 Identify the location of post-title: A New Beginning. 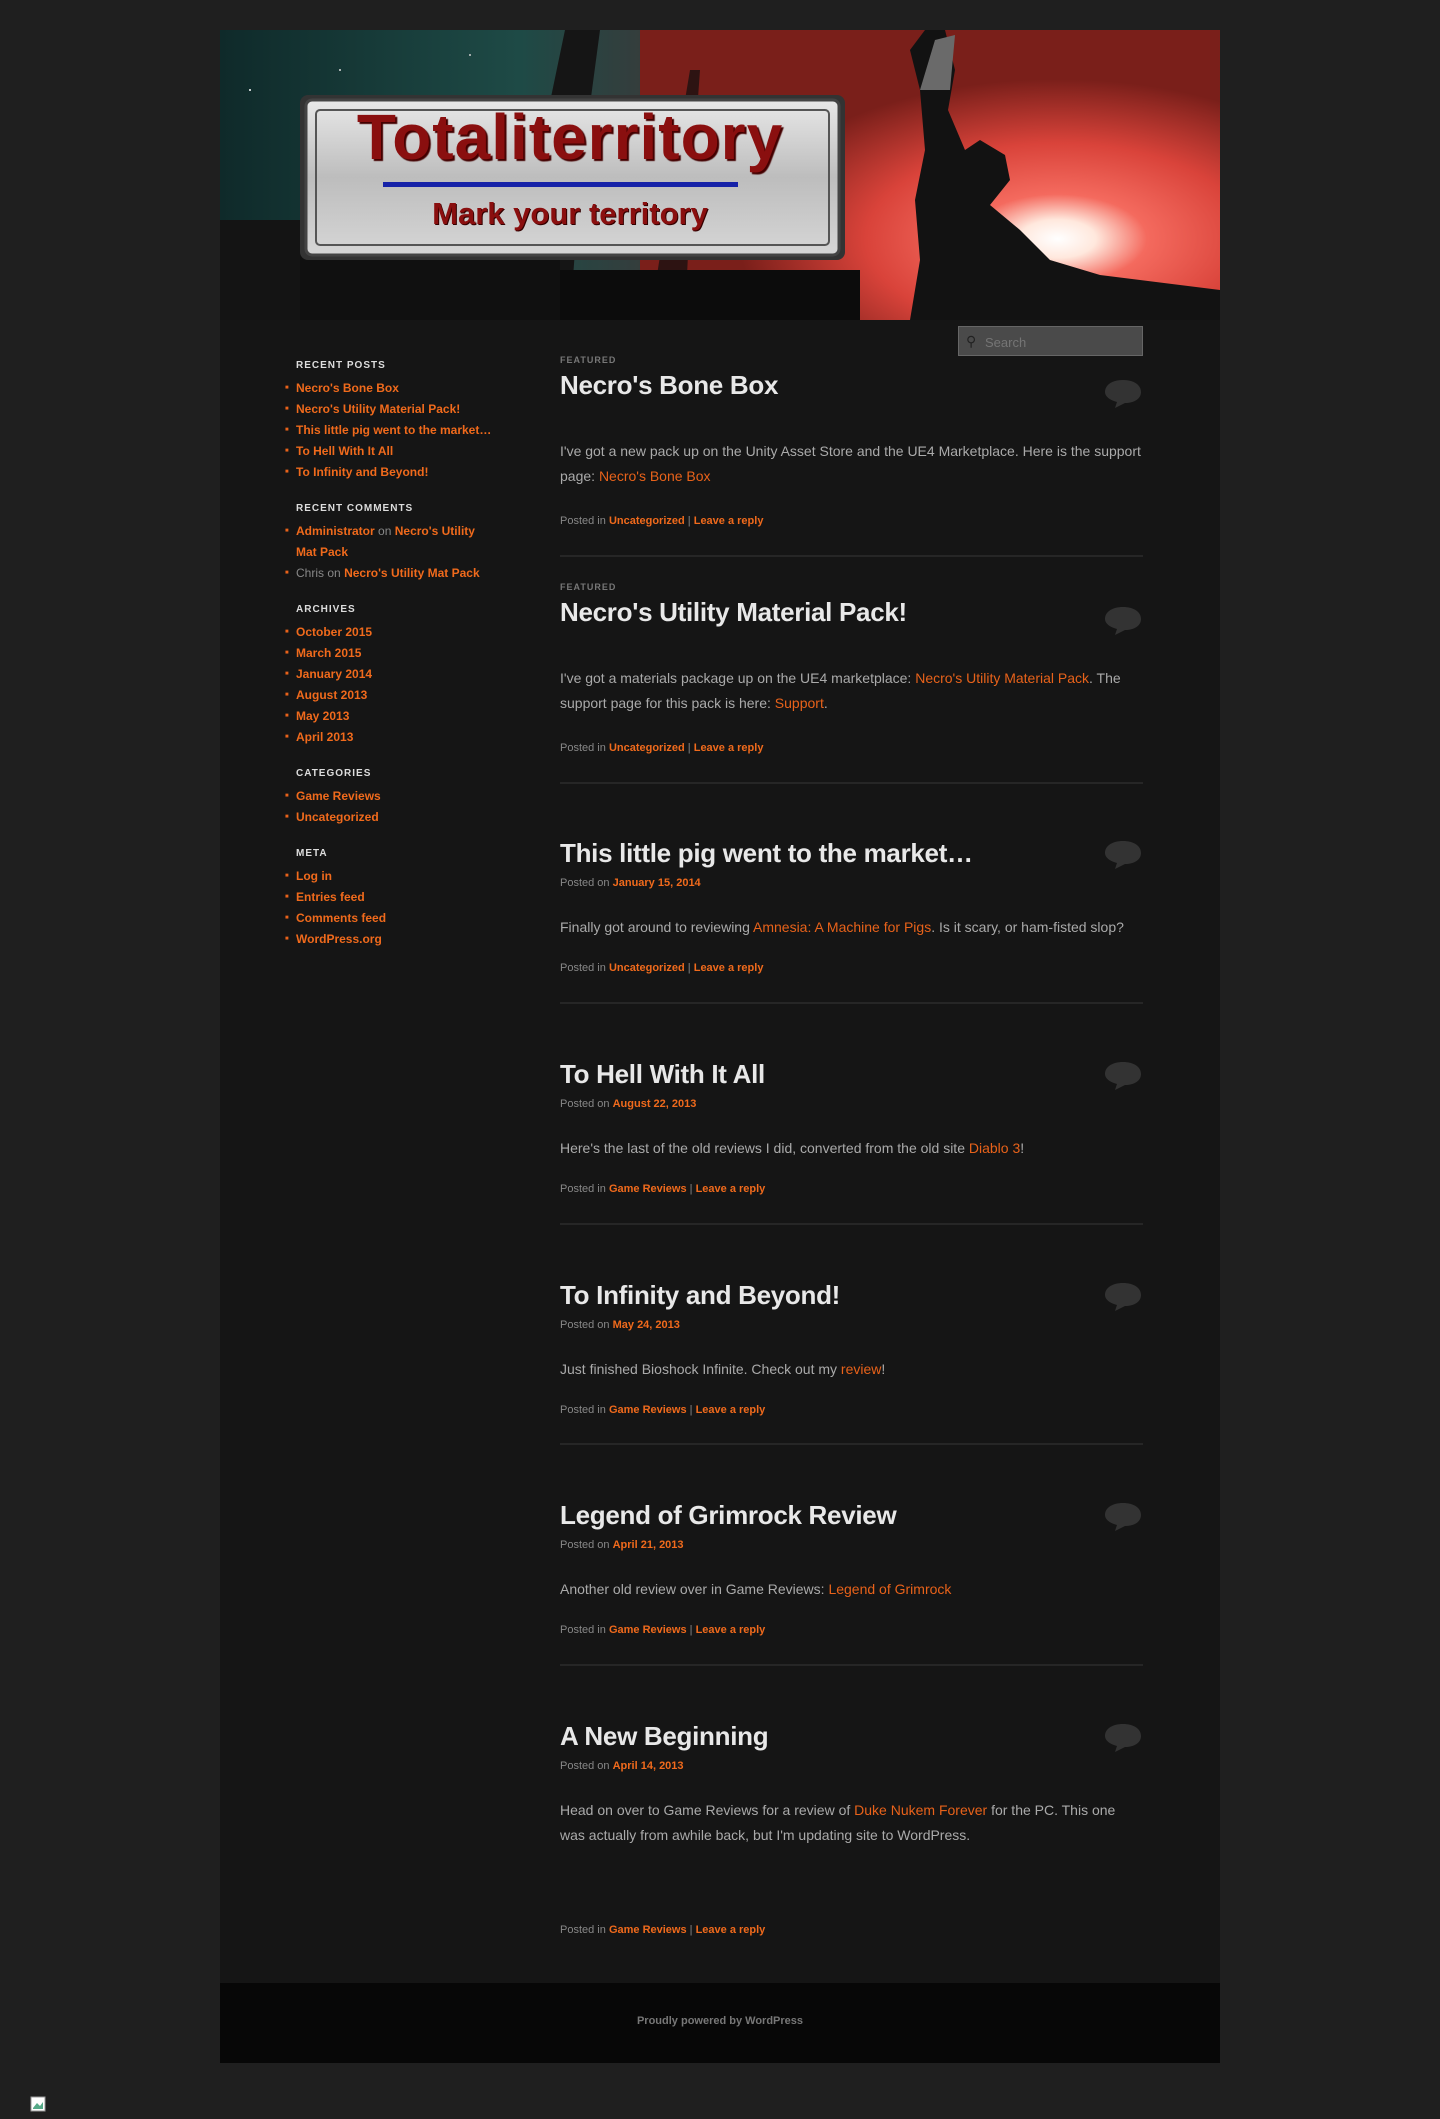
(851, 1736).